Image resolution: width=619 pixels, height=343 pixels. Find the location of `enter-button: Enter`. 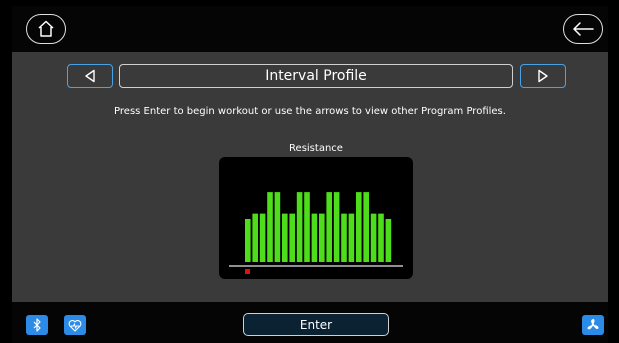

enter-button: Enter is located at coordinates (316, 324).